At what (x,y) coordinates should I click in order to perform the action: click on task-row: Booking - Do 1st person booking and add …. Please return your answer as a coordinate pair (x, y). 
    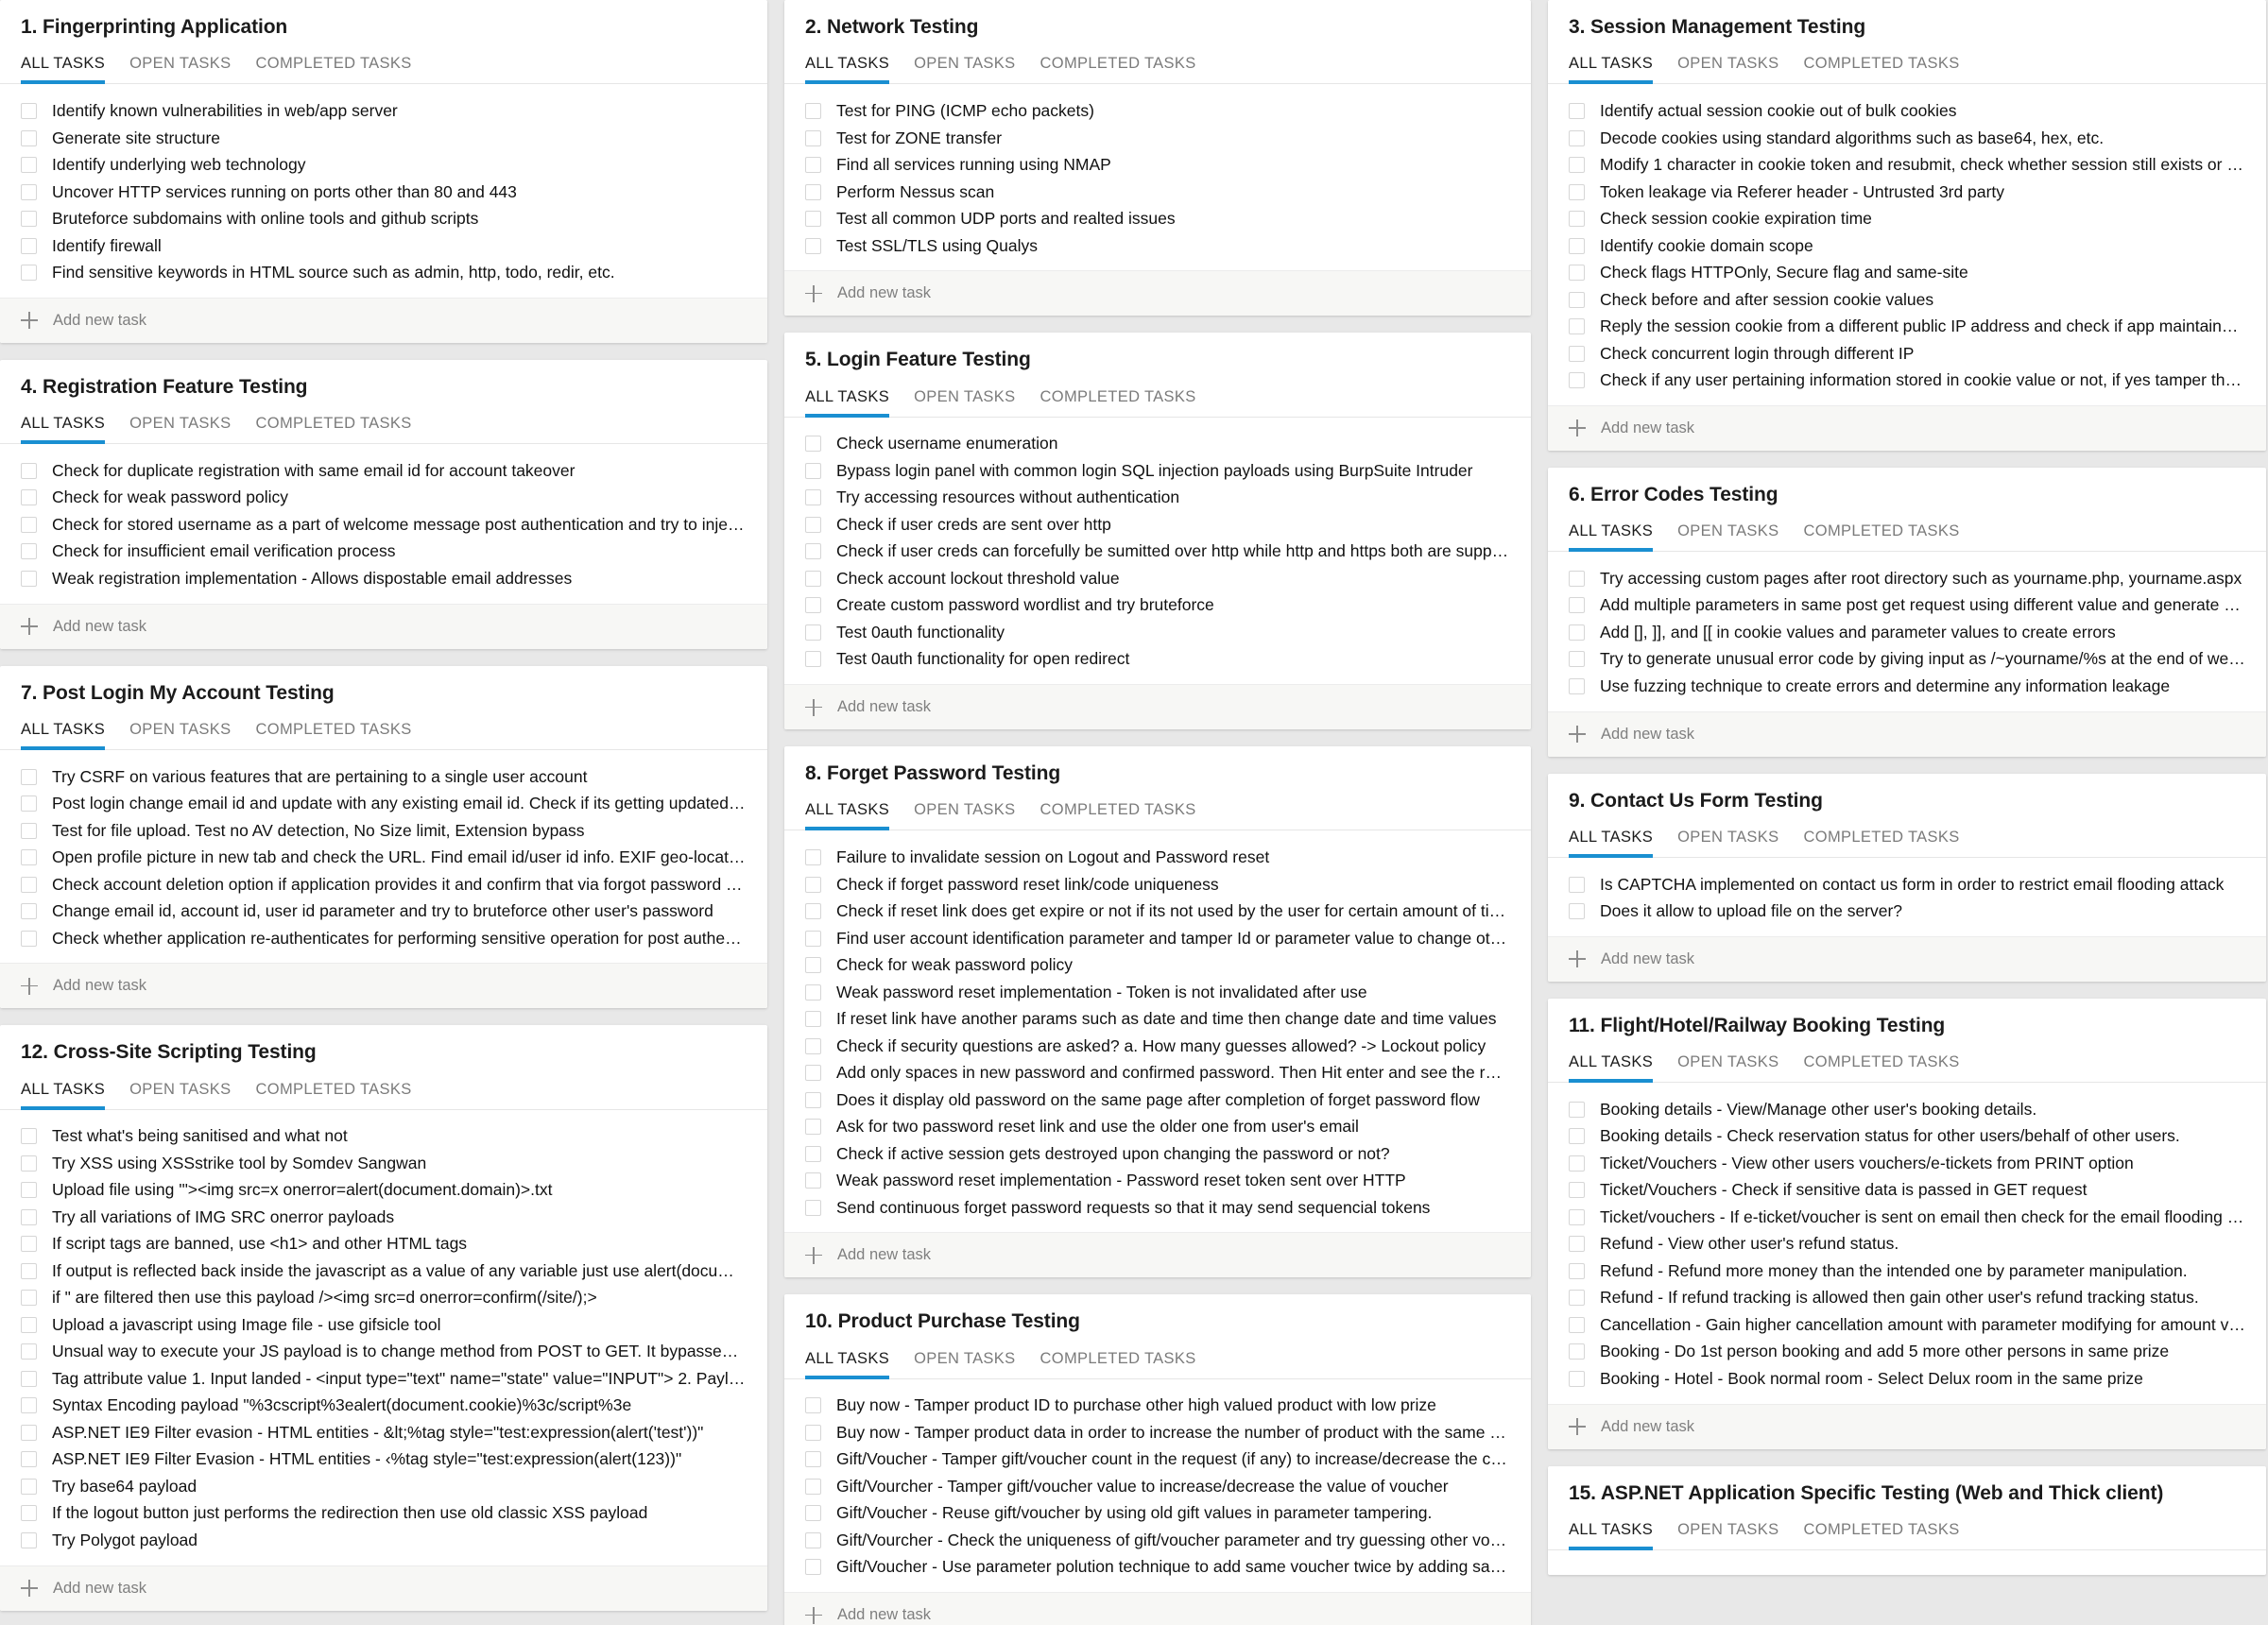
    Looking at the image, I should click on (1907, 1353).